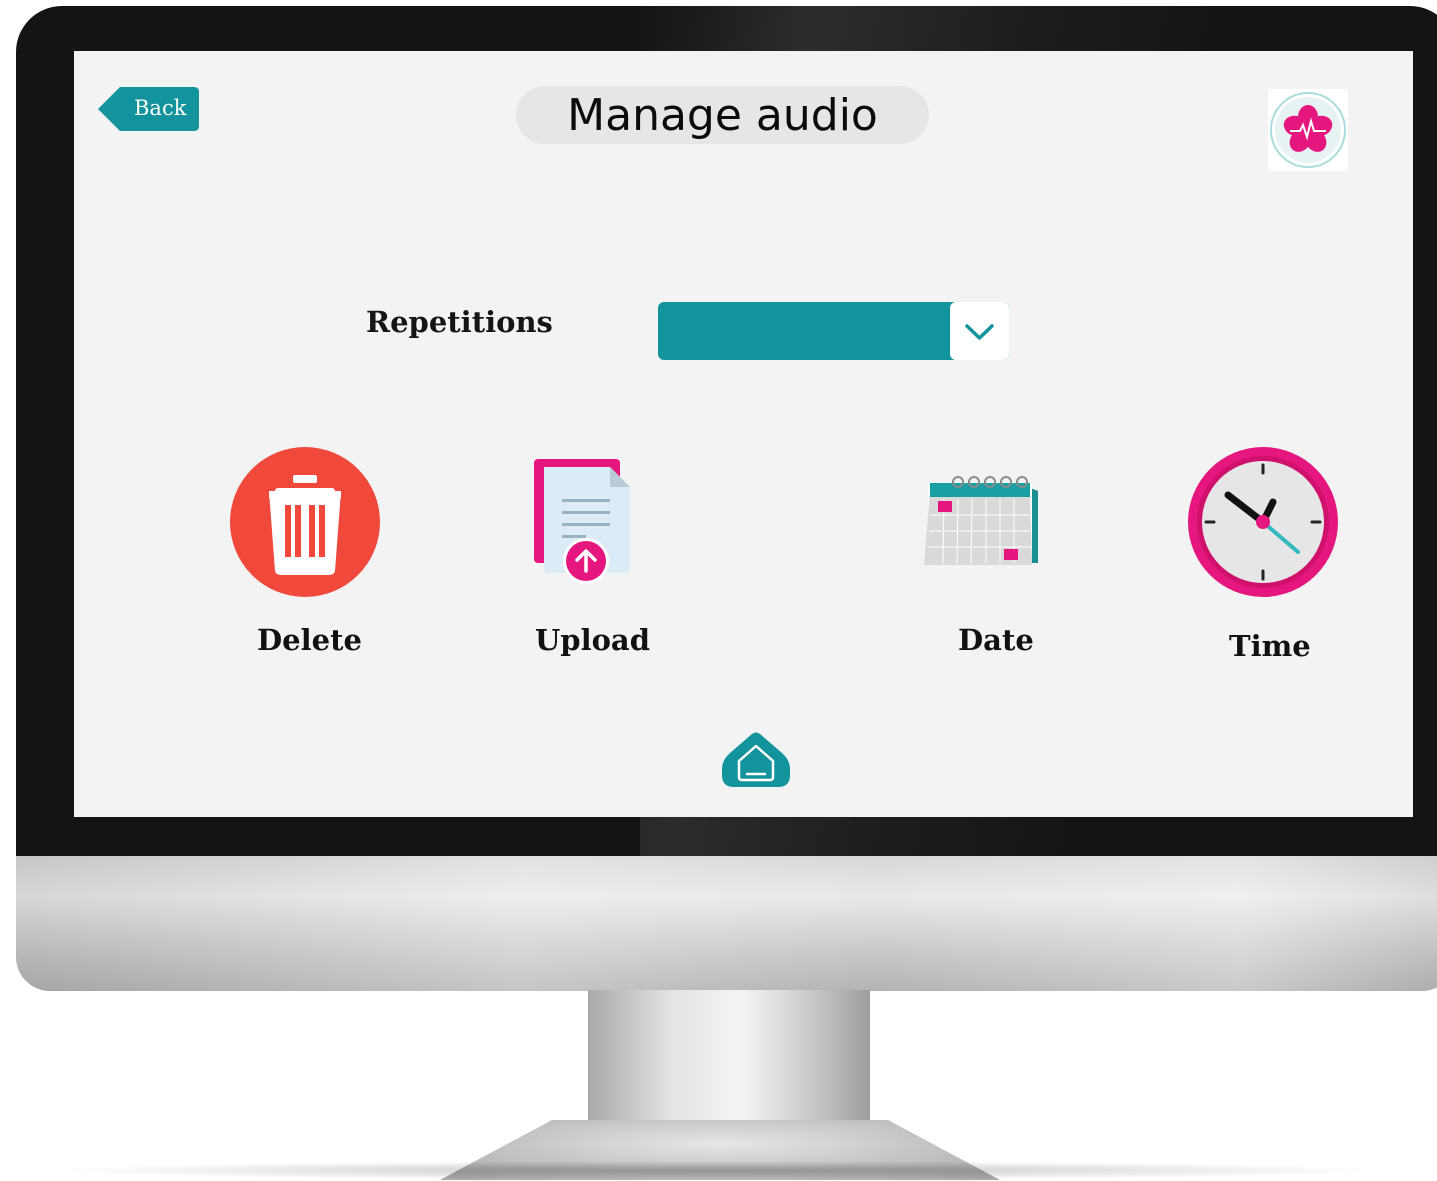 The image size is (1437, 1181). I want to click on calendar-icon, so click(981, 520).